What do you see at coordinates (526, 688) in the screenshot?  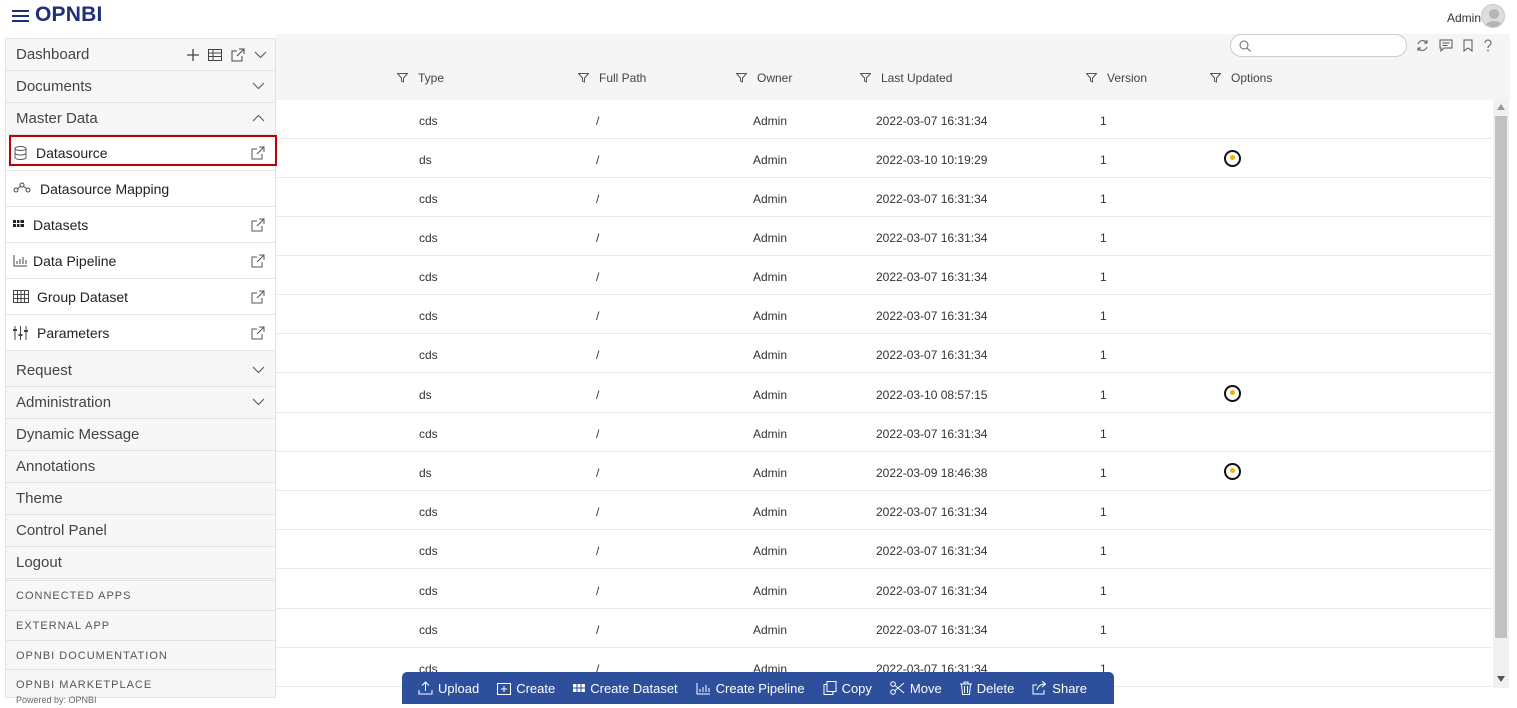 I see `create-button: Create` at bounding box center [526, 688].